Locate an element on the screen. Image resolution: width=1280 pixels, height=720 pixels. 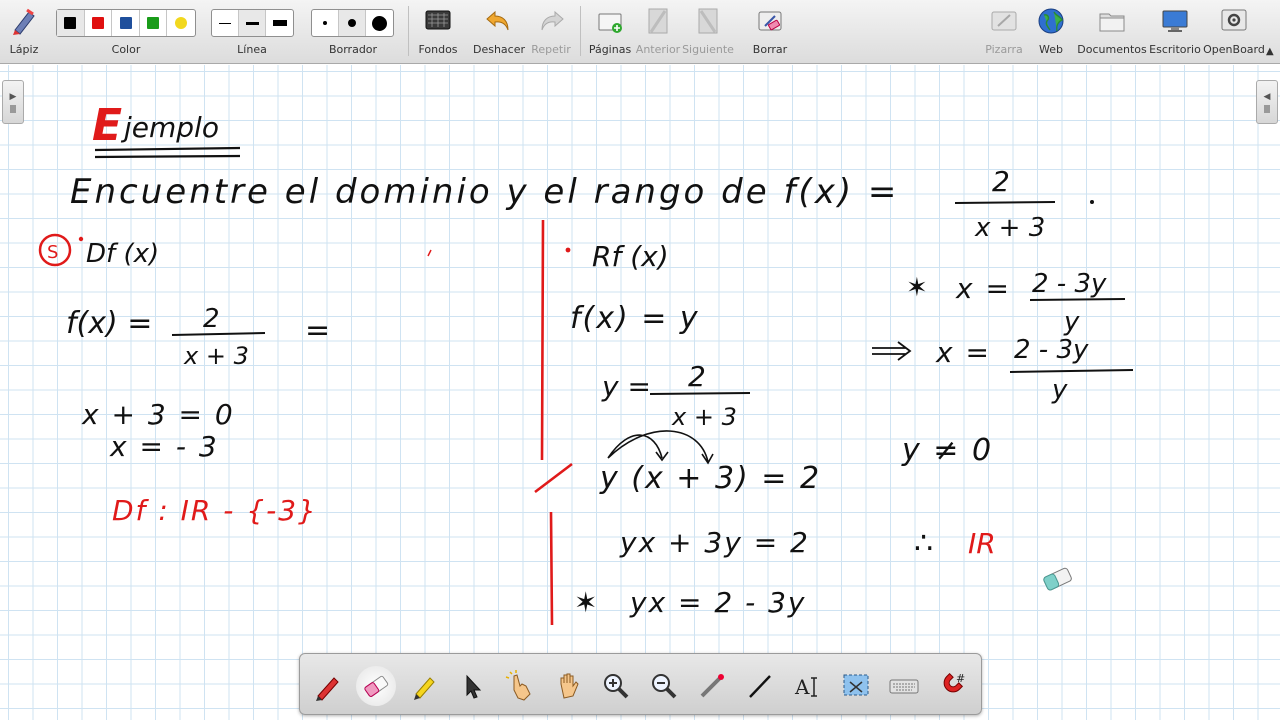
expand-arrow-icon: ▶ is located at coordinates (13, 96).